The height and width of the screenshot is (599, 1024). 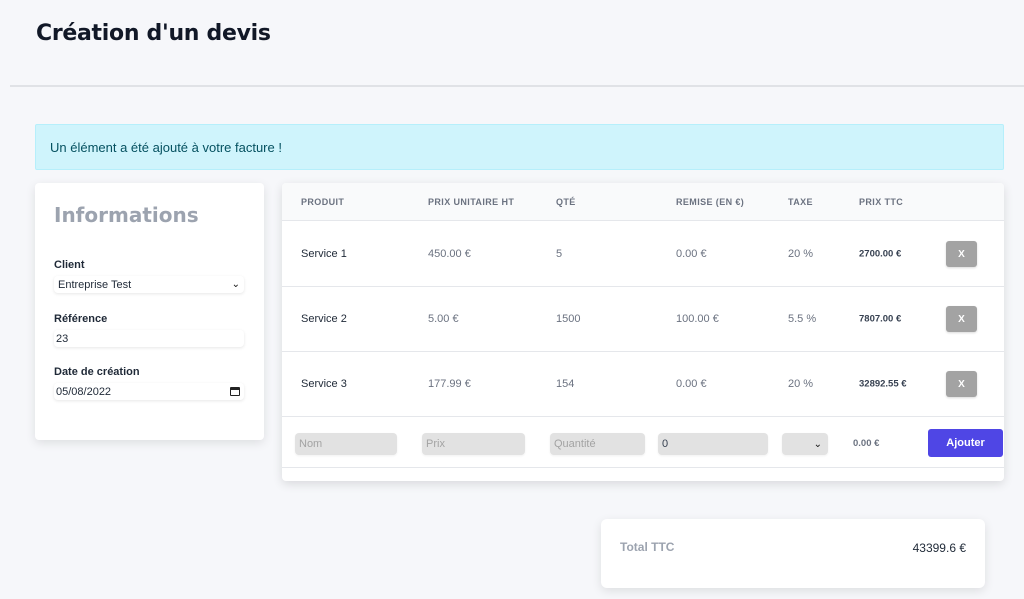 What do you see at coordinates (311, 444) in the screenshot?
I see `nom-placeholder: Nom` at bounding box center [311, 444].